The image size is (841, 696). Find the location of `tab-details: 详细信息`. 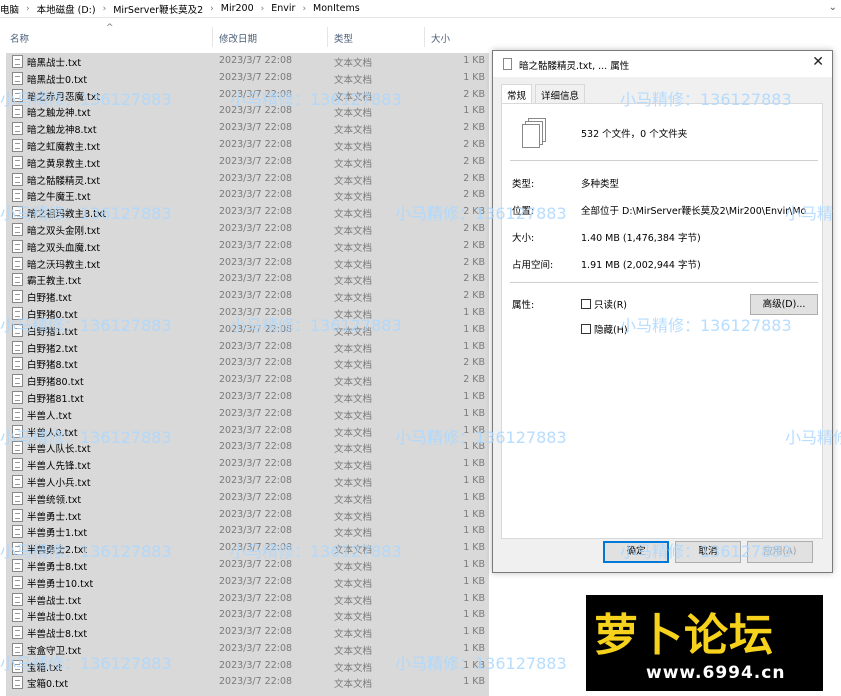

tab-details: 详细信息 is located at coordinates (560, 94).